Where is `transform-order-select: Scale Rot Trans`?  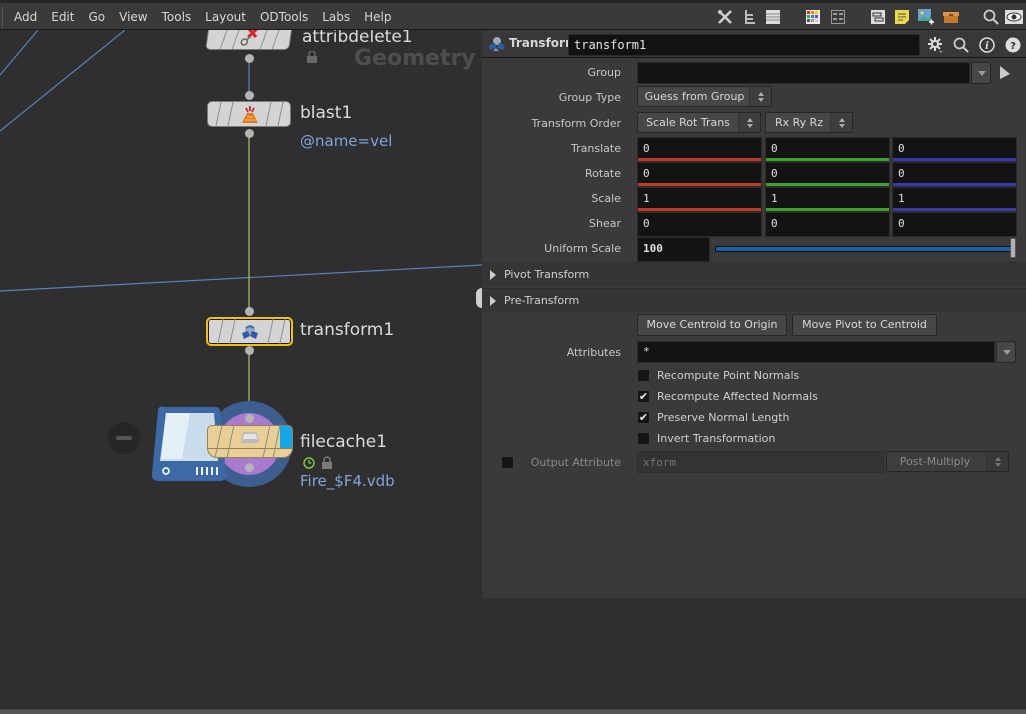 transform-order-select: Scale Rot Trans is located at coordinates (699, 122).